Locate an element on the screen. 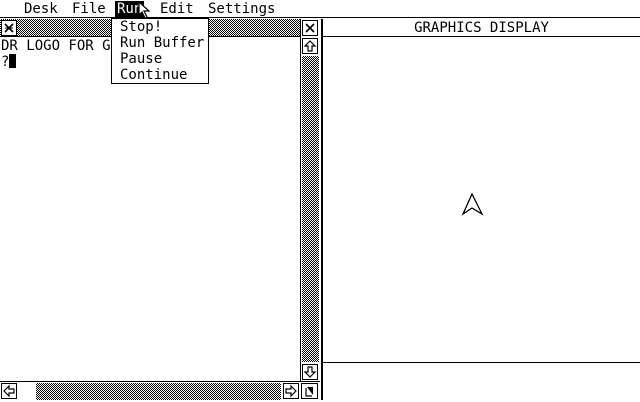 The height and width of the screenshot is (402, 640). fuller-box is located at coordinates (310, 28).